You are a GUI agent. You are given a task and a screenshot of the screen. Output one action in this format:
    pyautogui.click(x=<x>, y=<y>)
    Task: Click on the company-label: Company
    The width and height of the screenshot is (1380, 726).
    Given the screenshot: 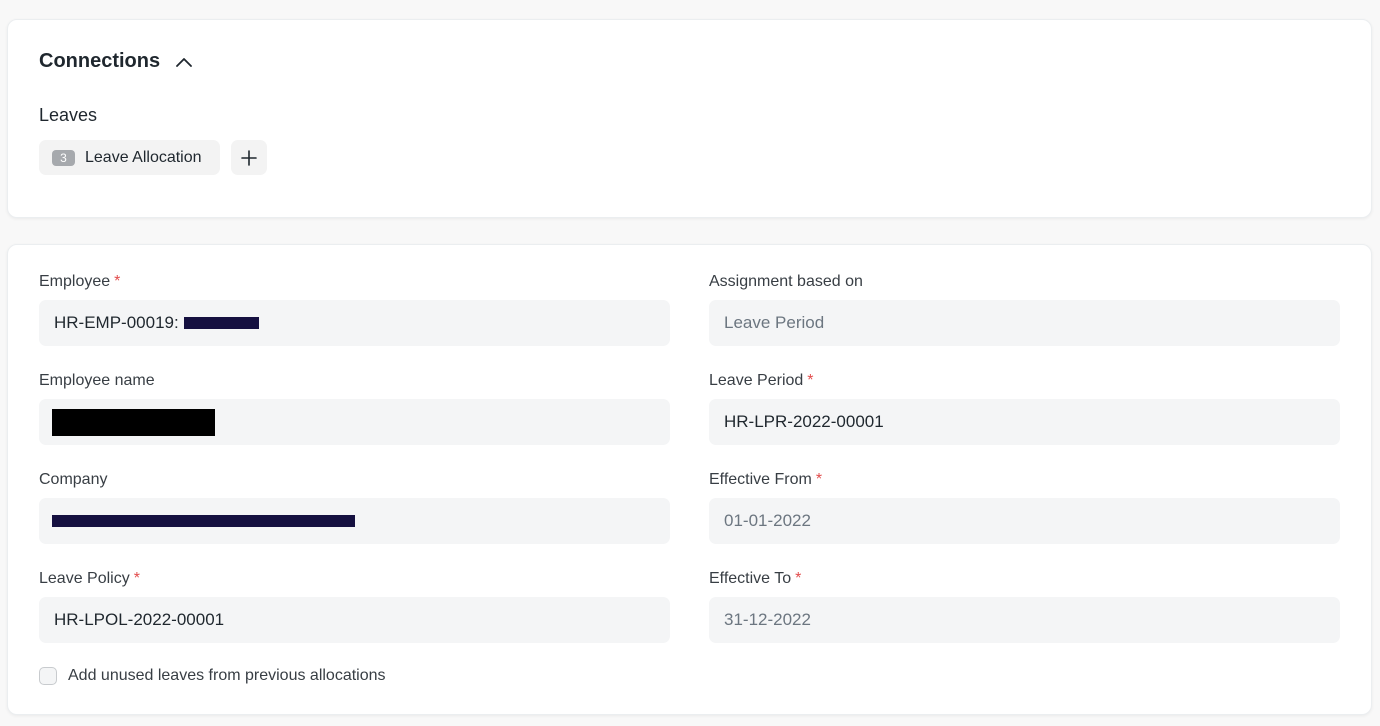 What is the action you would take?
    pyautogui.click(x=73, y=479)
    